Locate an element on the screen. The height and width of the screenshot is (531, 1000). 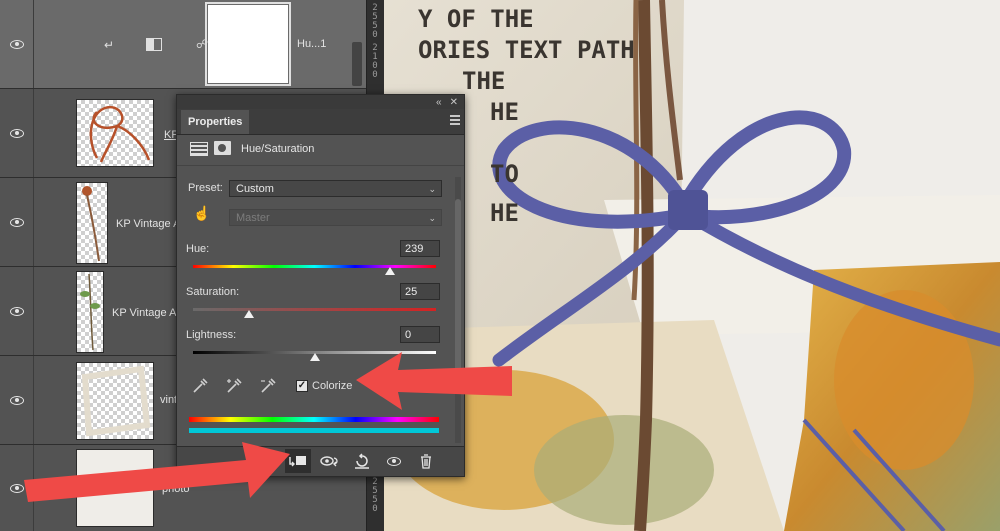
tab-properties: Properties is located at coordinates (215, 122).